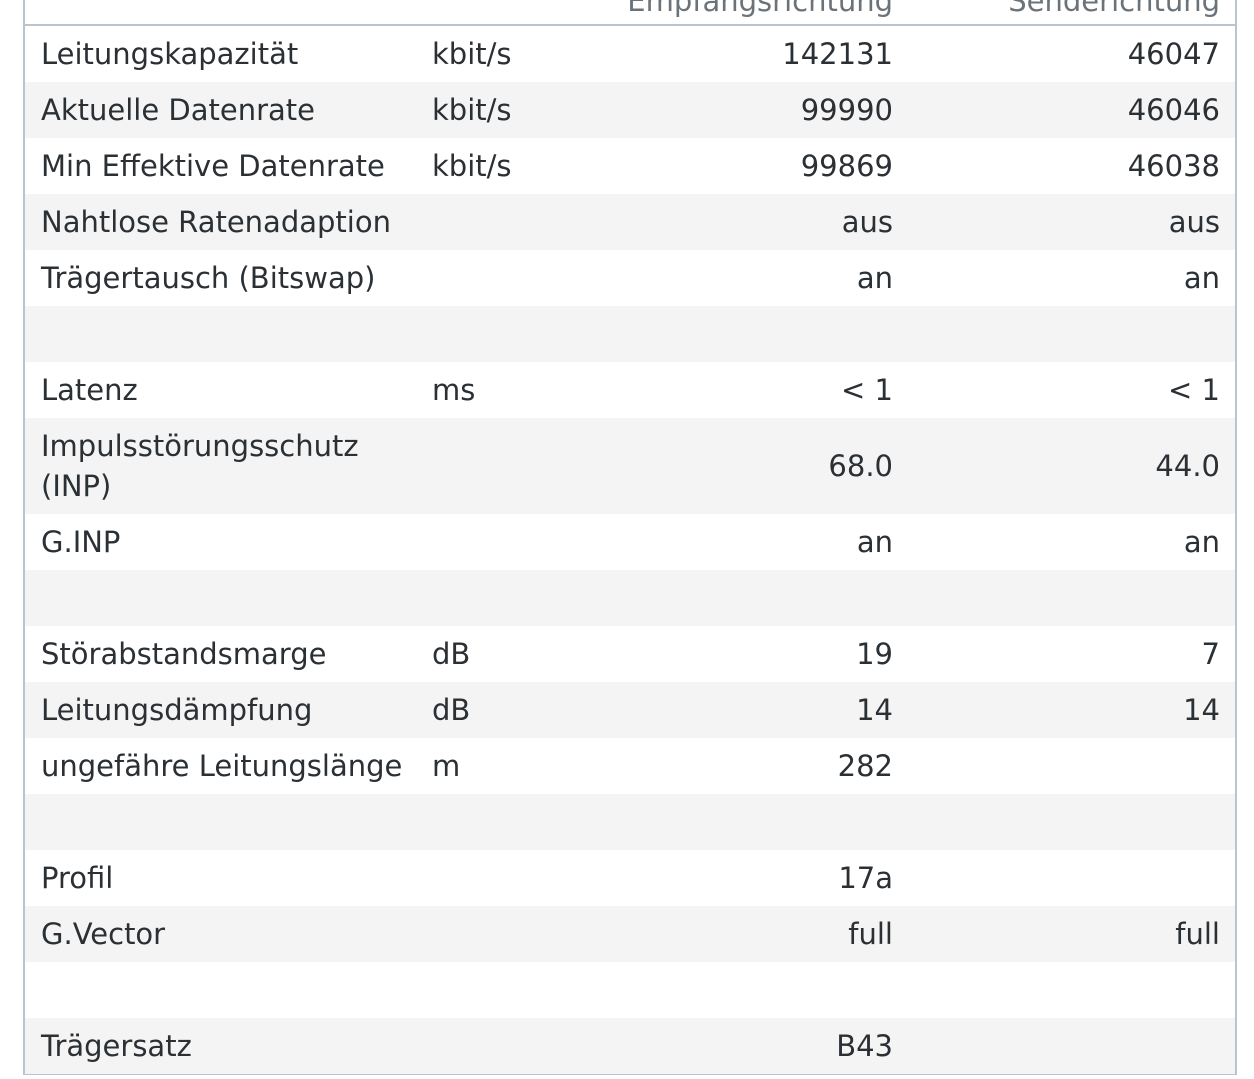 Image resolution: width=1254 pixels, height=1079 pixels. I want to click on row-upstream-value: 46047, so click(1173, 54).